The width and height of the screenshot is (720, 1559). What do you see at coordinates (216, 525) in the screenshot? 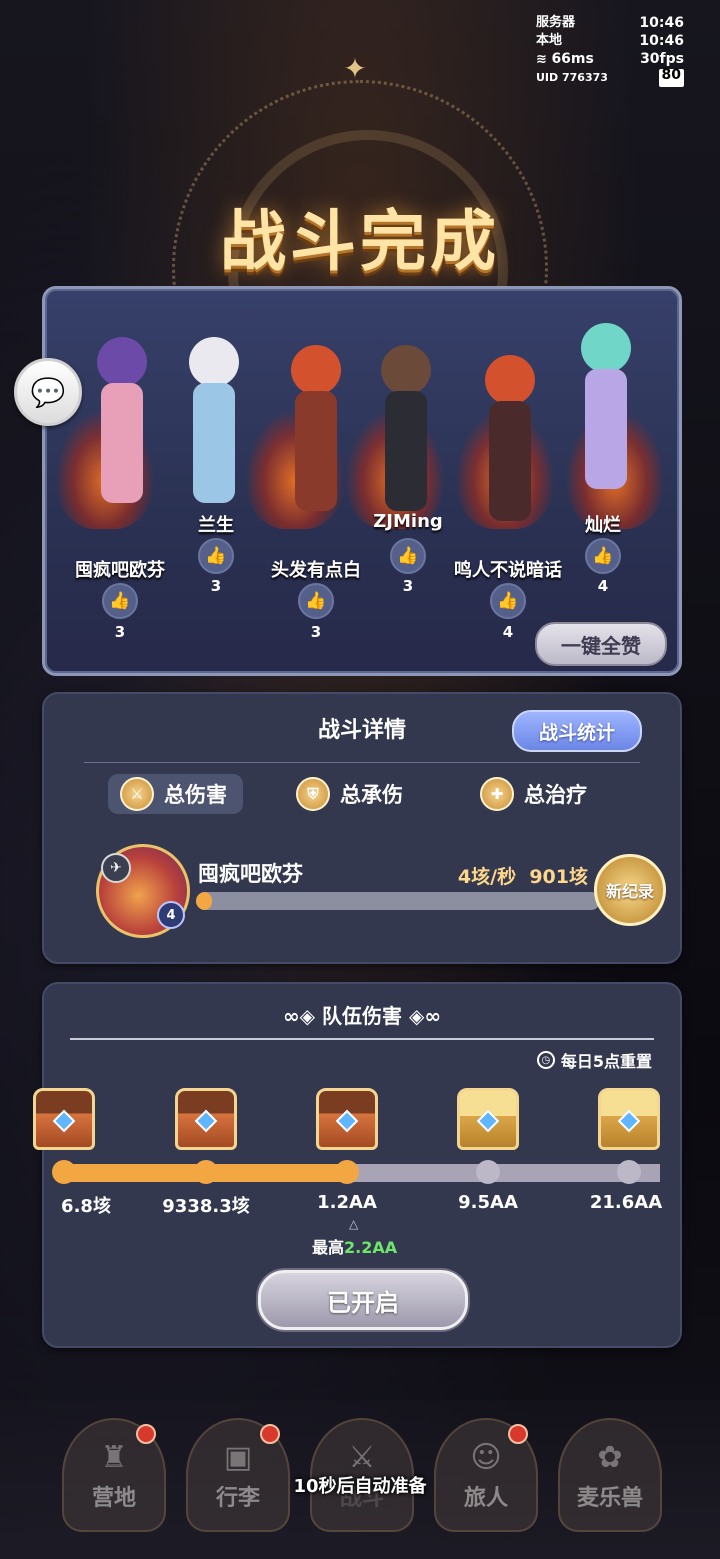
I see `hero-name: 兰生` at bounding box center [216, 525].